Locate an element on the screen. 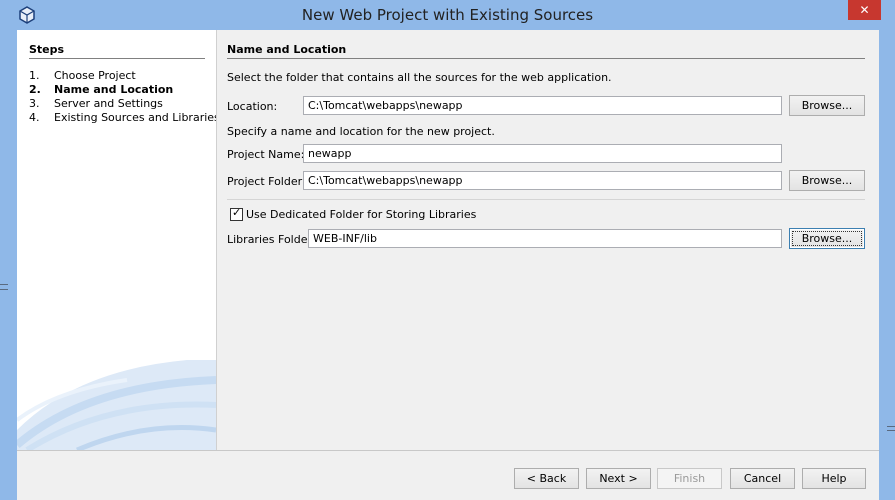 The width and height of the screenshot is (895, 500). step-label: Choose Project is located at coordinates (95, 75).